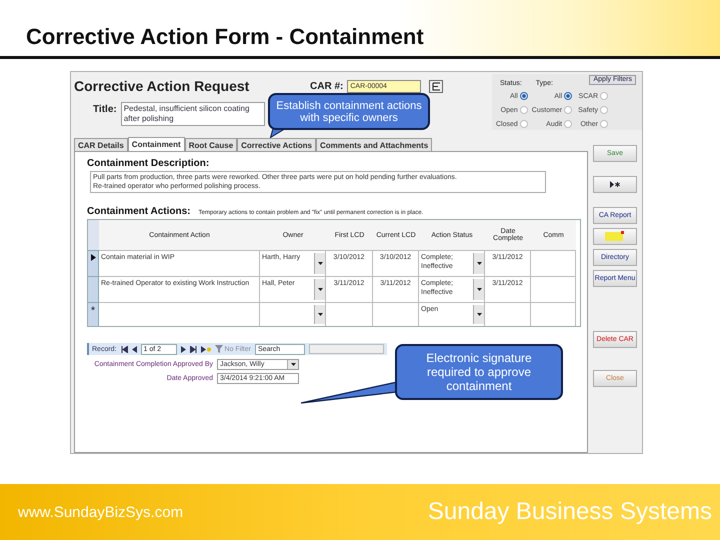 This screenshot has width=720, height=540. I want to click on tab: Corrective Actions, so click(276, 144).